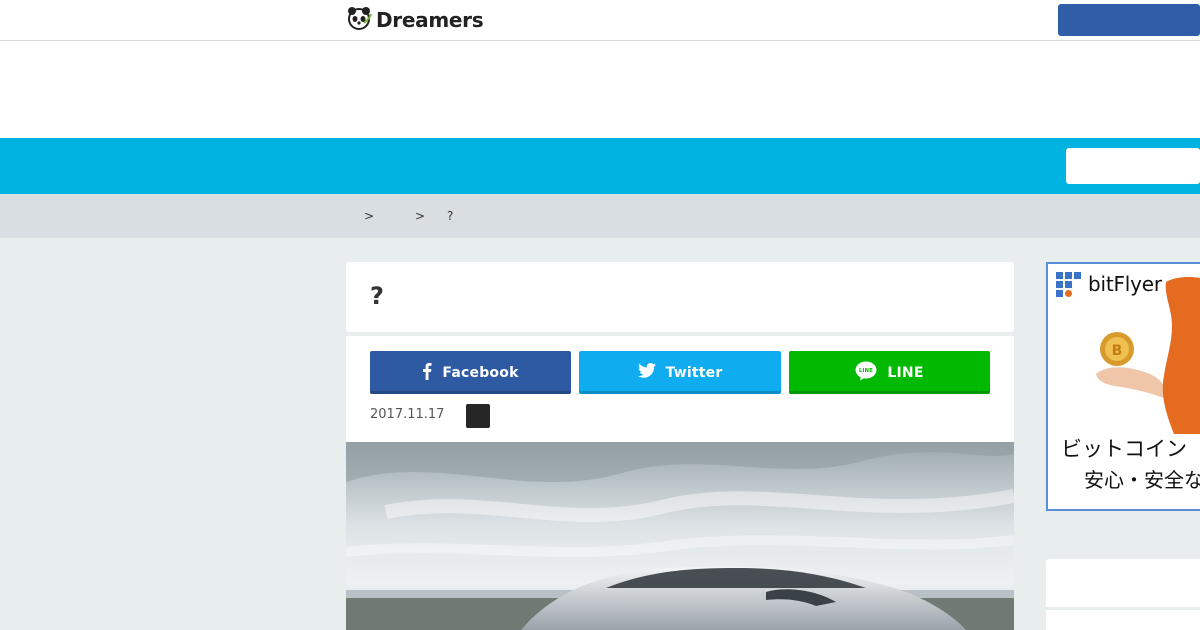  What do you see at coordinates (478, 416) in the screenshot?
I see `category-badge` at bounding box center [478, 416].